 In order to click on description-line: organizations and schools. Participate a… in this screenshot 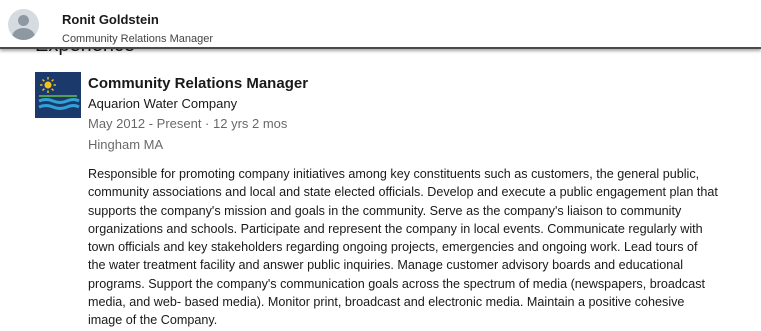, I will do `click(395, 228)`.